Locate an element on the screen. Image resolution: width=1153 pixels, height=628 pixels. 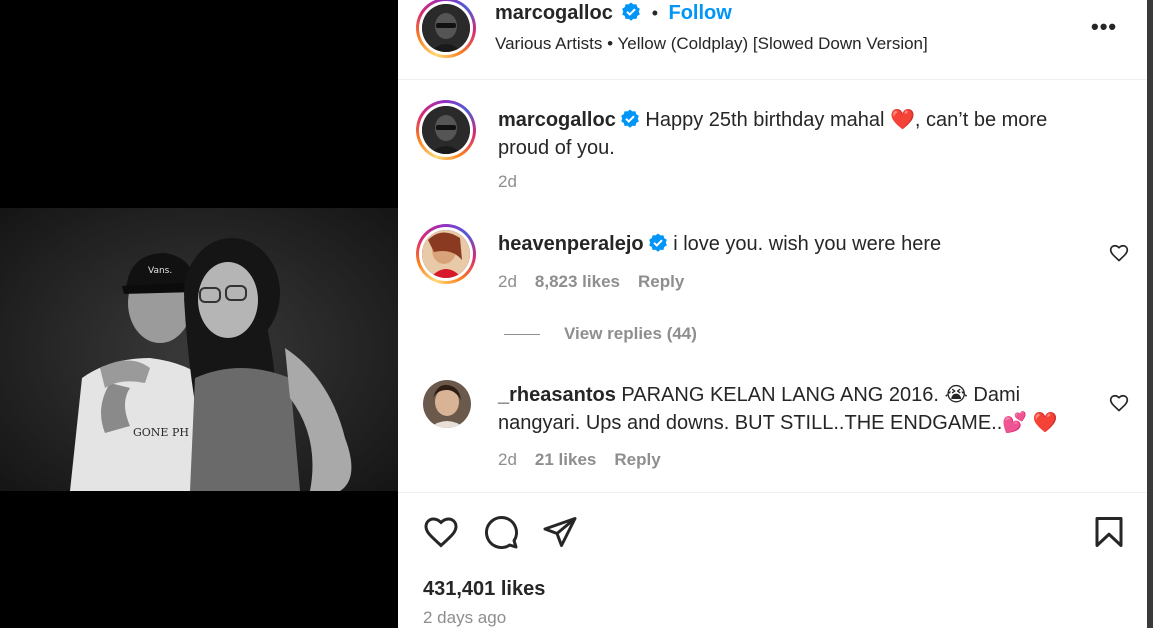
caption-body: Happy 25th birthday mahal is located at coordinates (765, 120).